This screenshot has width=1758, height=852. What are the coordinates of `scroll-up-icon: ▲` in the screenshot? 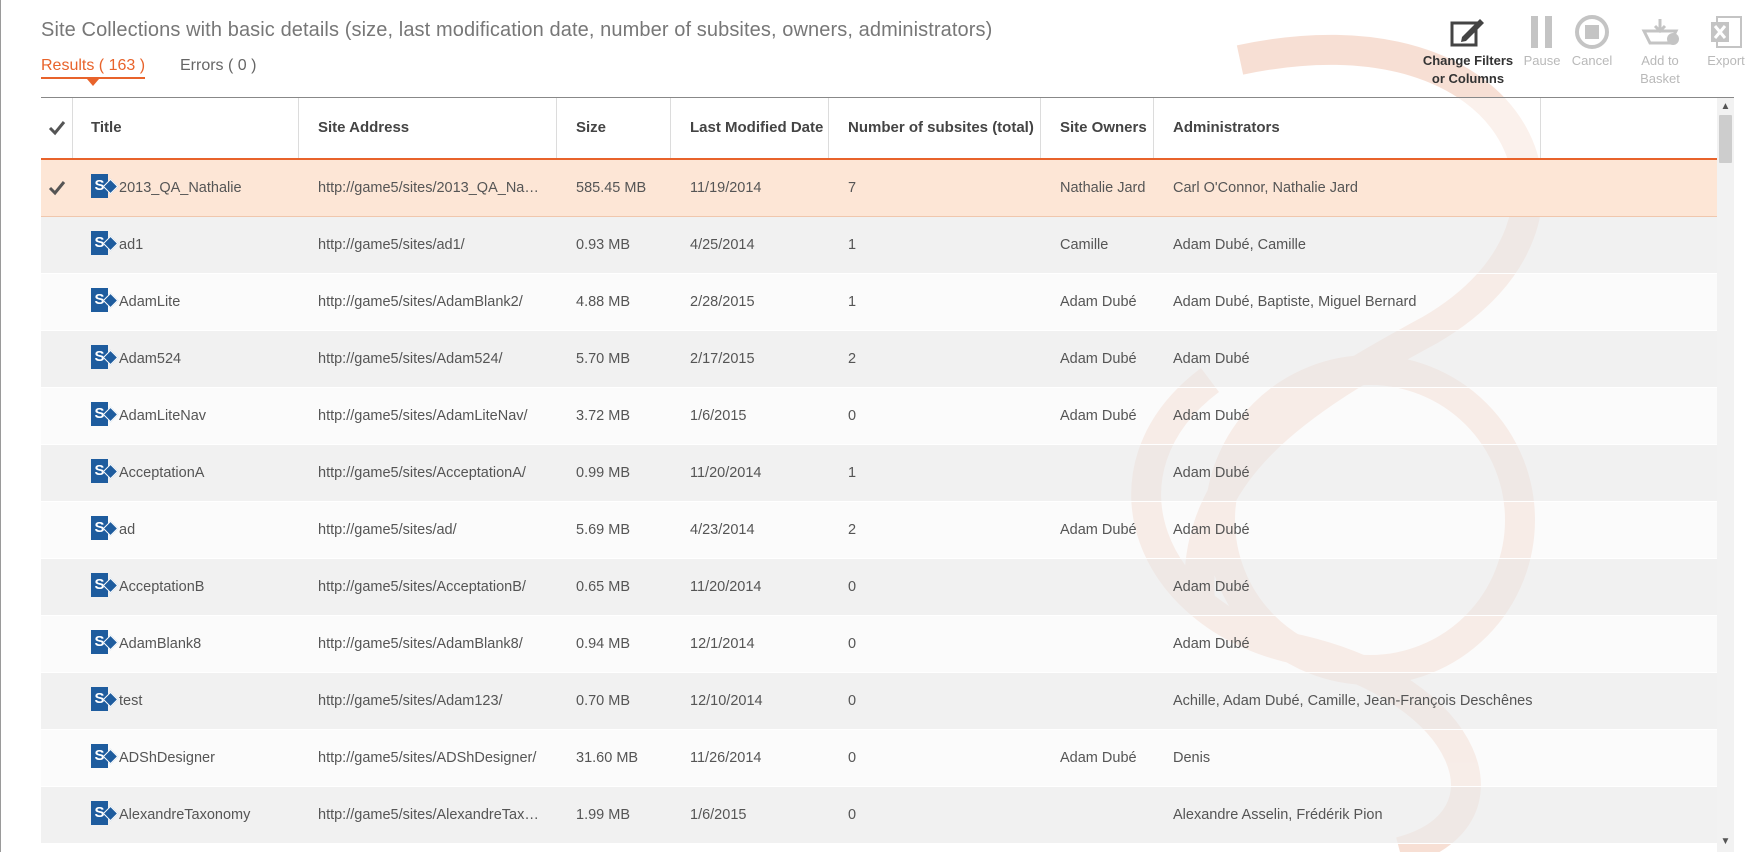 It's located at (1725, 107).